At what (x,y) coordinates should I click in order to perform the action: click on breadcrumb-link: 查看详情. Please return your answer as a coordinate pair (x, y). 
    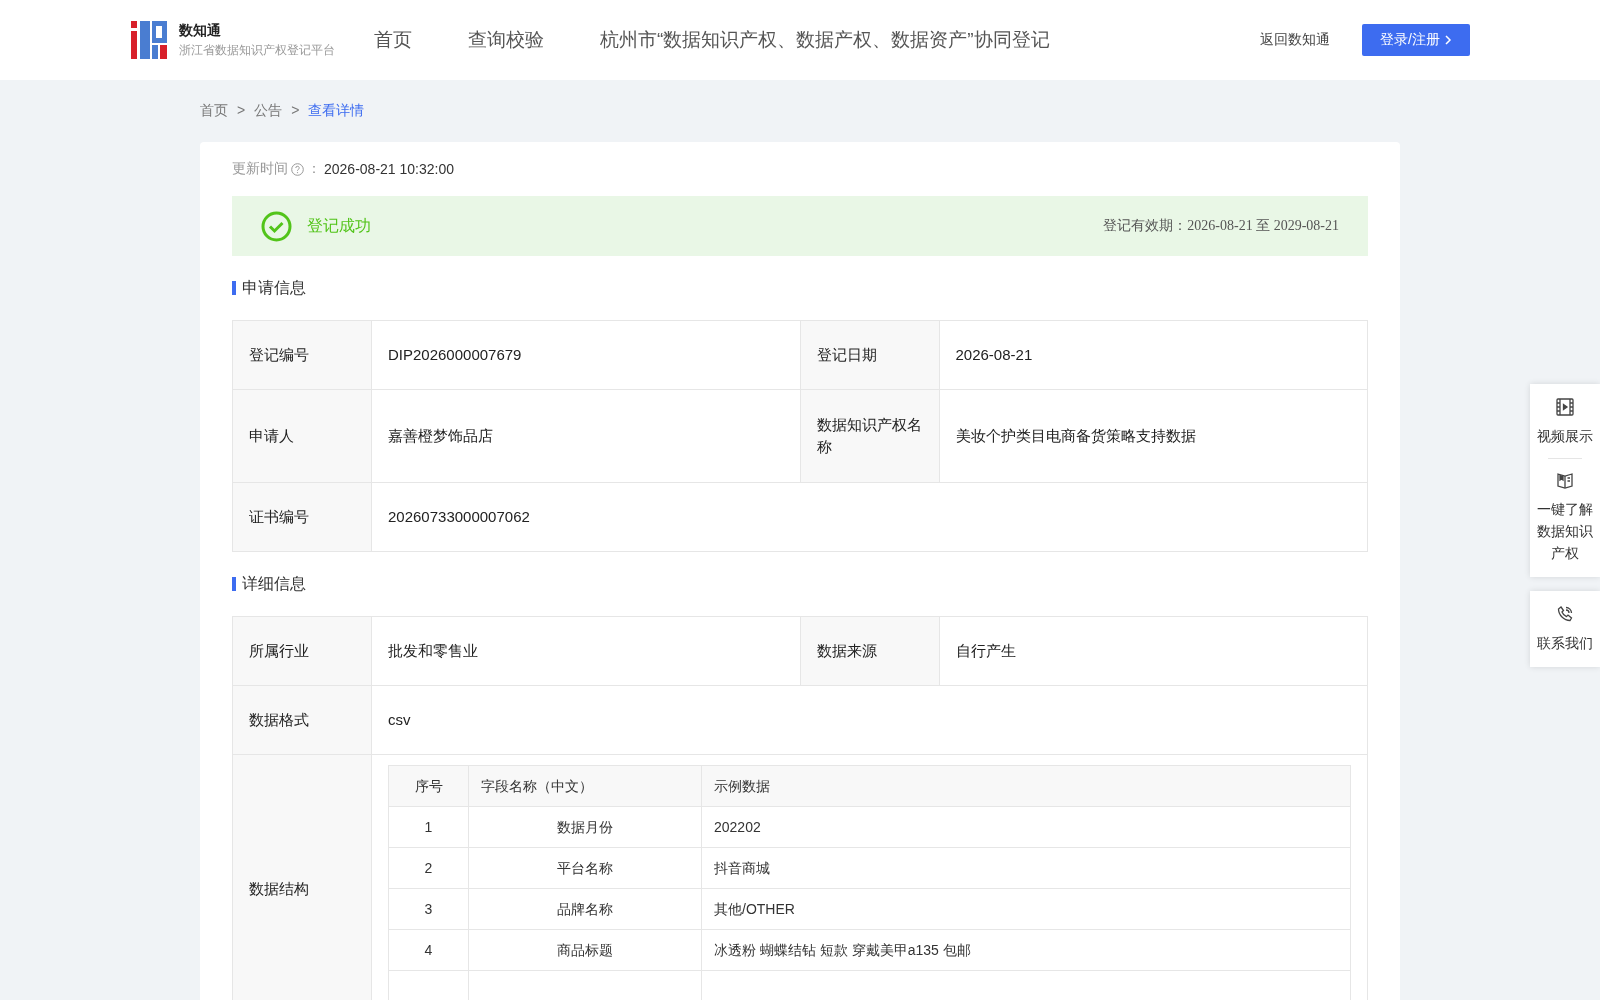
    Looking at the image, I should click on (336, 111).